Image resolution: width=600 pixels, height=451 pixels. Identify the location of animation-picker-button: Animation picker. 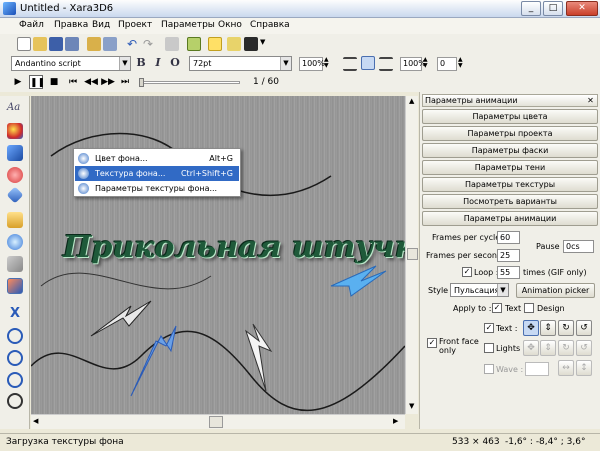
(555, 290).